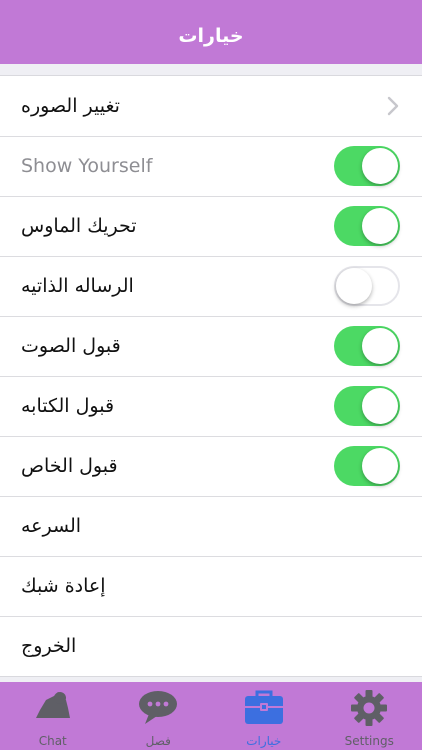 The image size is (422, 750). What do you see at coordinates (393, 106) in the screenshot?
I see `chevron-right-icon` at bounding box center [393, 106].